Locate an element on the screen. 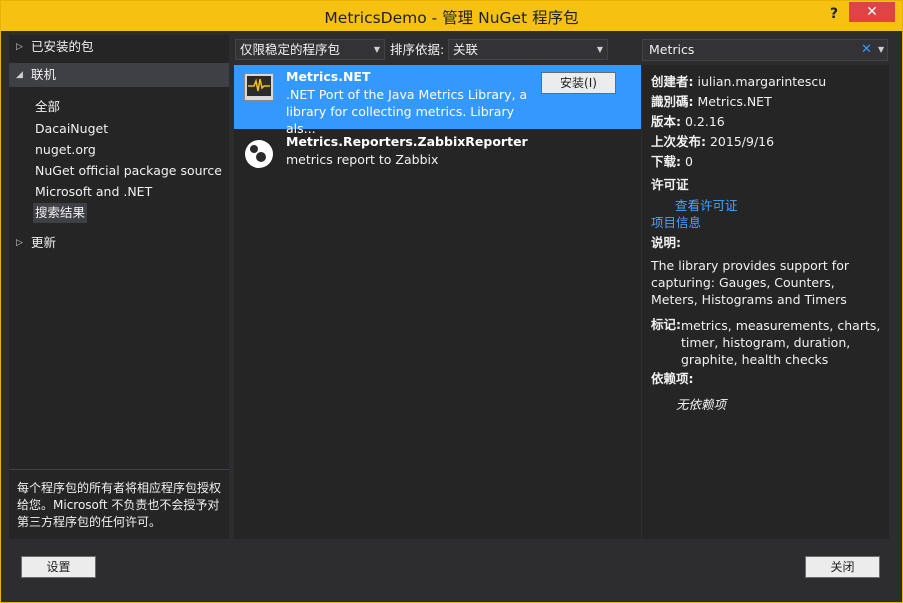  version-label: 版本: is located at coordinates (666, 121).